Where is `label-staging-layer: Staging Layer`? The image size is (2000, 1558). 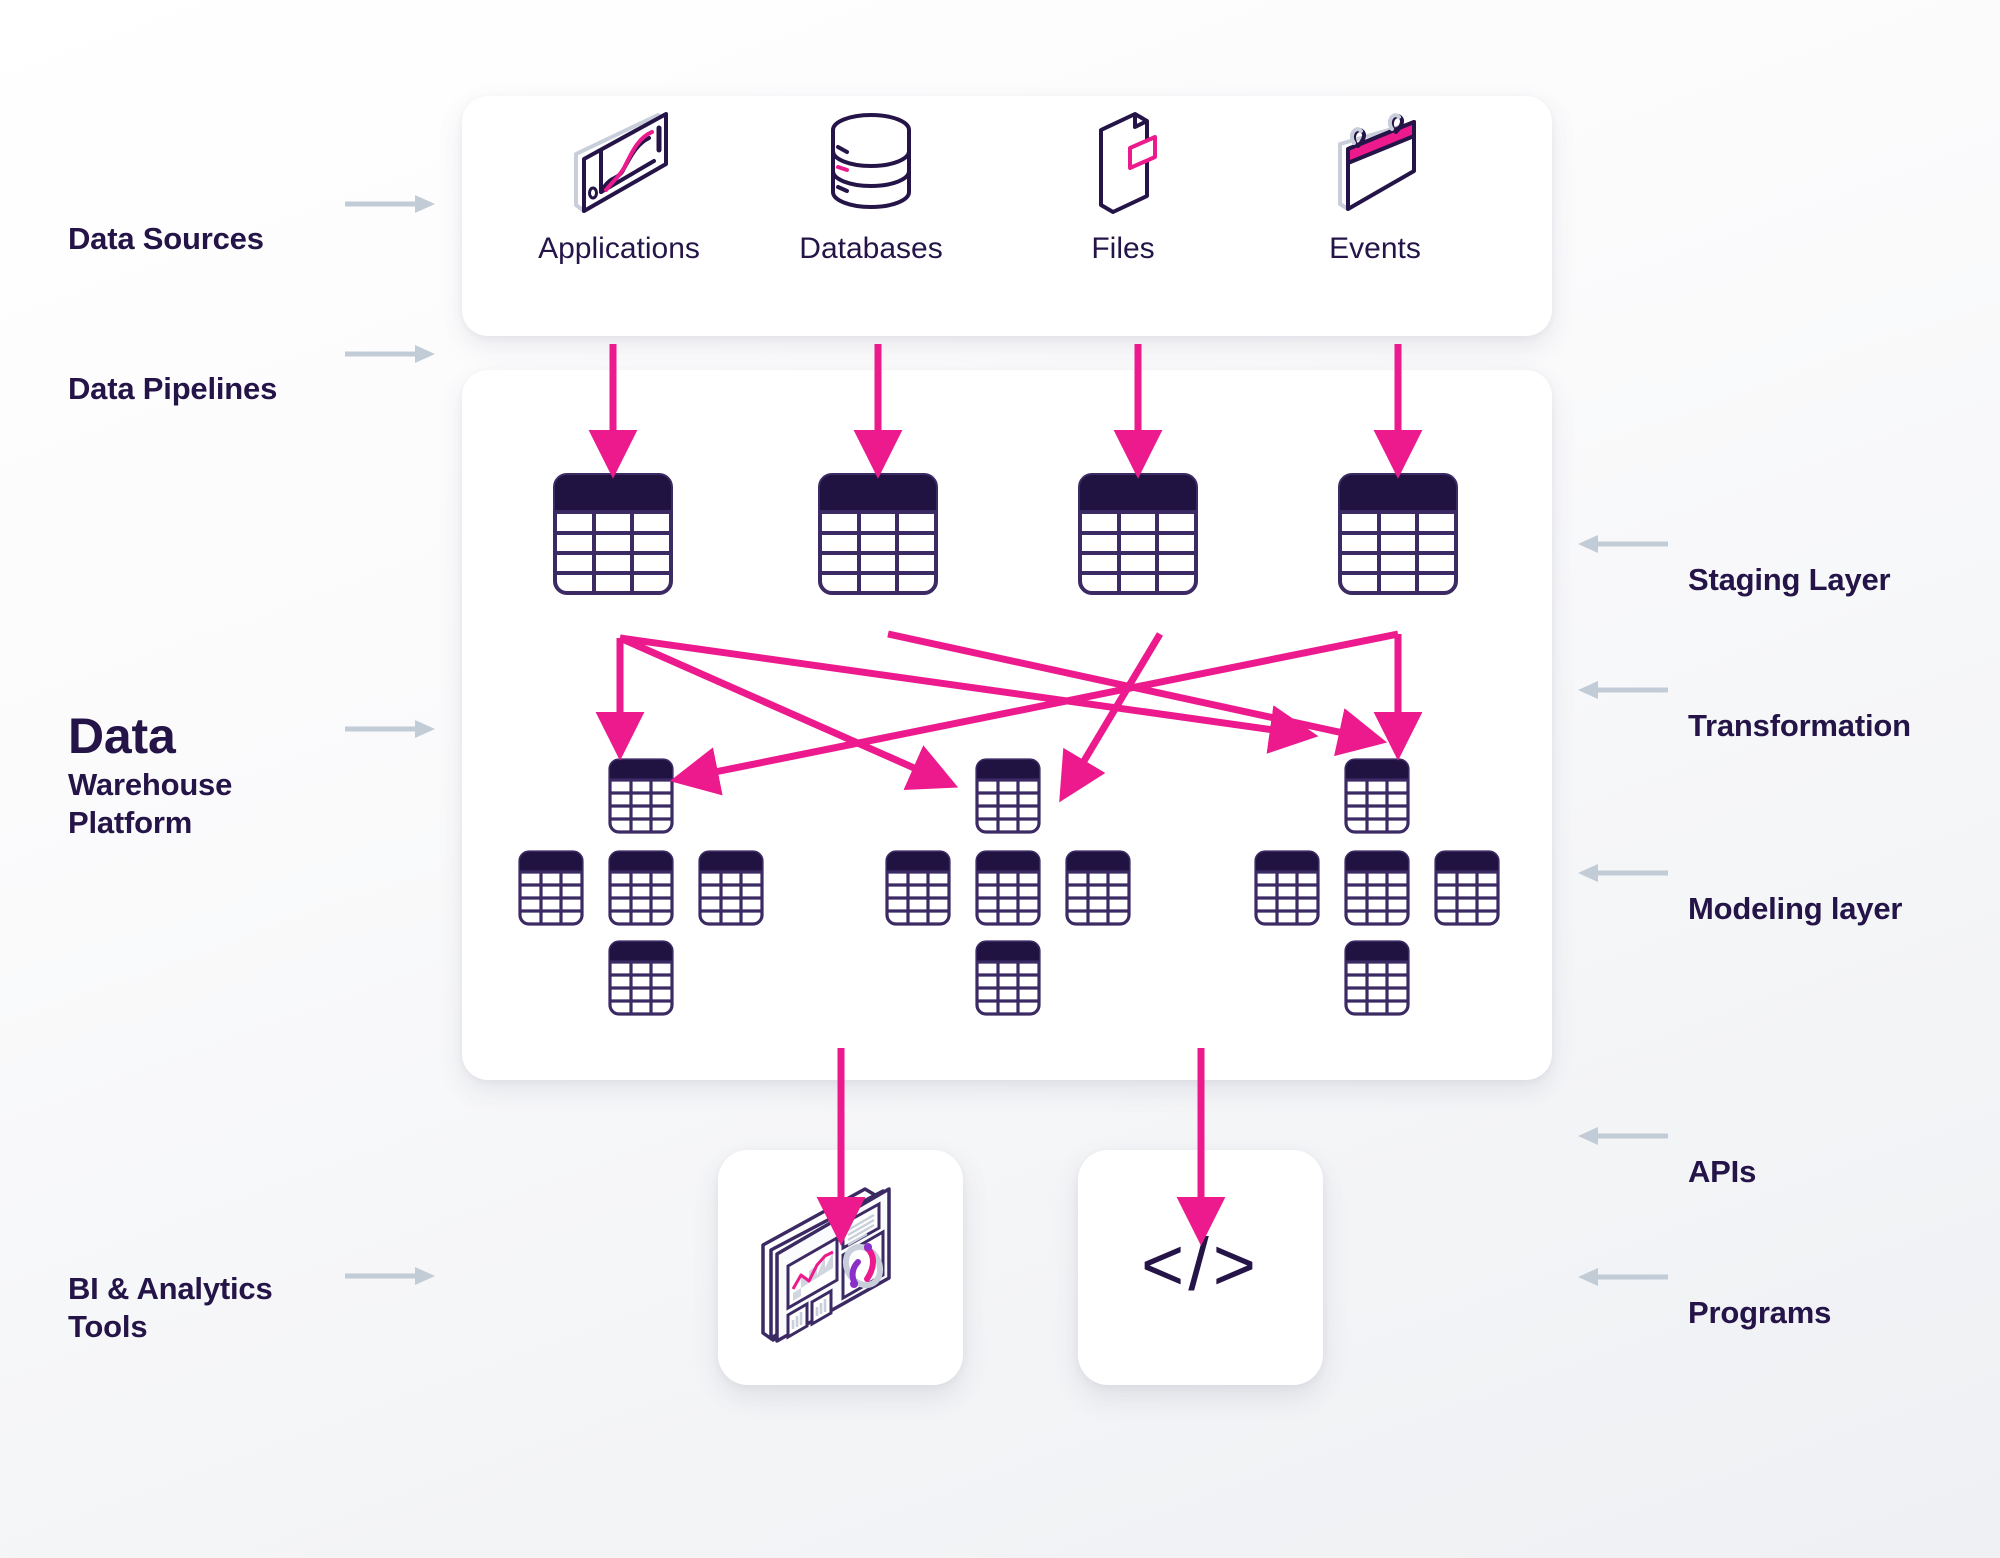 label-staging-layer: Staging Layer is located at coordinates (1789, 561).